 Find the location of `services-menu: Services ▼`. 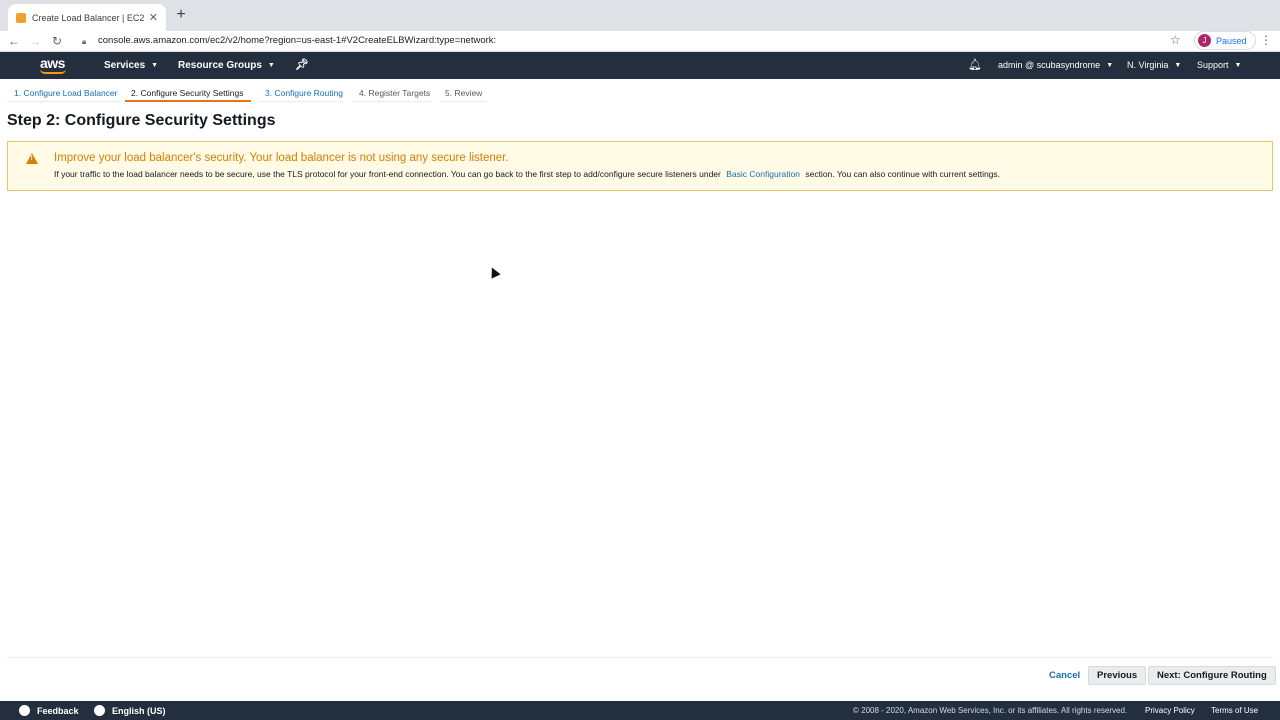

services-menu: Services ▼ is located at coordinates (131, 65).